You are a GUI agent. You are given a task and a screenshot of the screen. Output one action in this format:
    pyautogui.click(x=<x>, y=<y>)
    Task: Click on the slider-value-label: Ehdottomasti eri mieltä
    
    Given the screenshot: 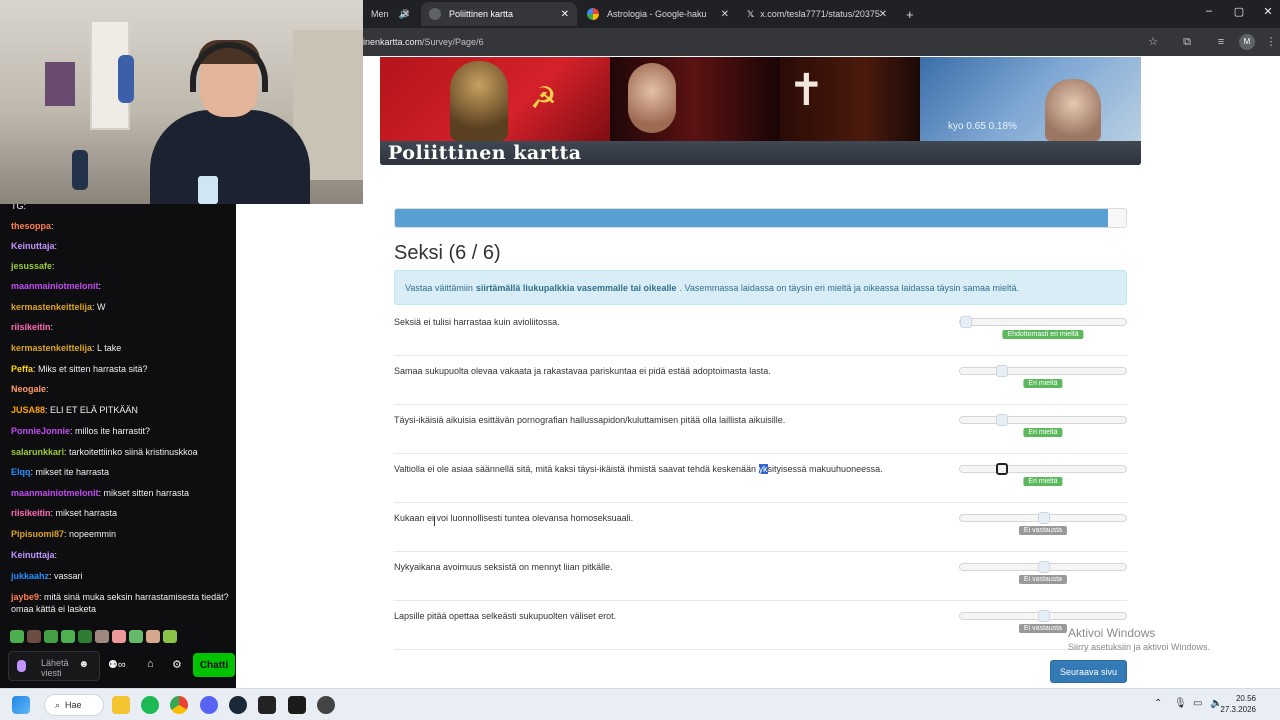 What is the action you would take?
    pyautogui.click(x=1043, y=334)
    